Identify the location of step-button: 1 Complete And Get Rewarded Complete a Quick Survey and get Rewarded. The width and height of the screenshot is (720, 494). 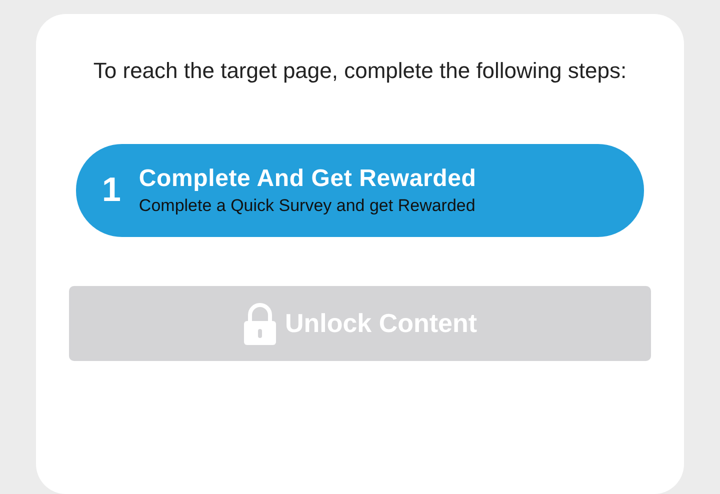
(360, 190).